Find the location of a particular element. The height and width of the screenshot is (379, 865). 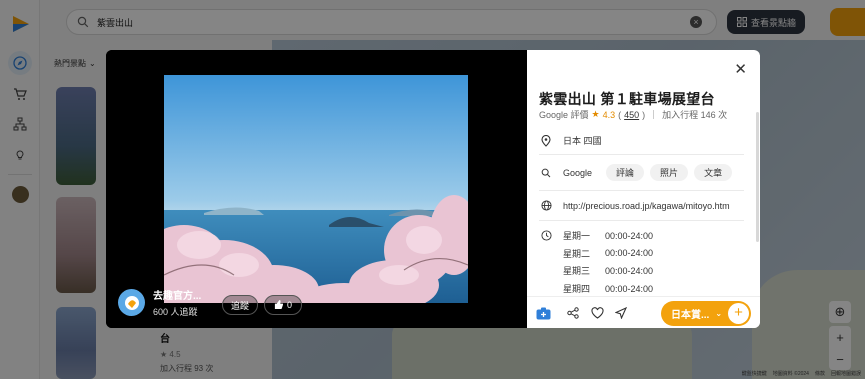

articles-chip: 文章 is located at coordinates (713, 172).